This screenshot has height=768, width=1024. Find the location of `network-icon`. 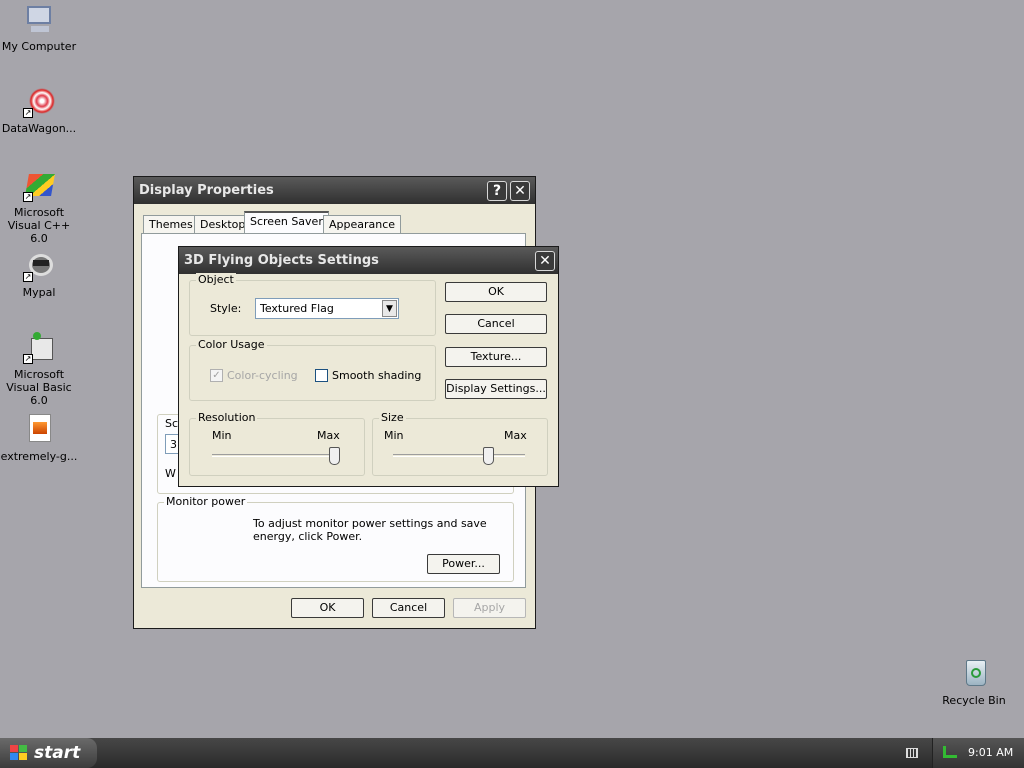

network-icon is located at coordinates (950, 752).